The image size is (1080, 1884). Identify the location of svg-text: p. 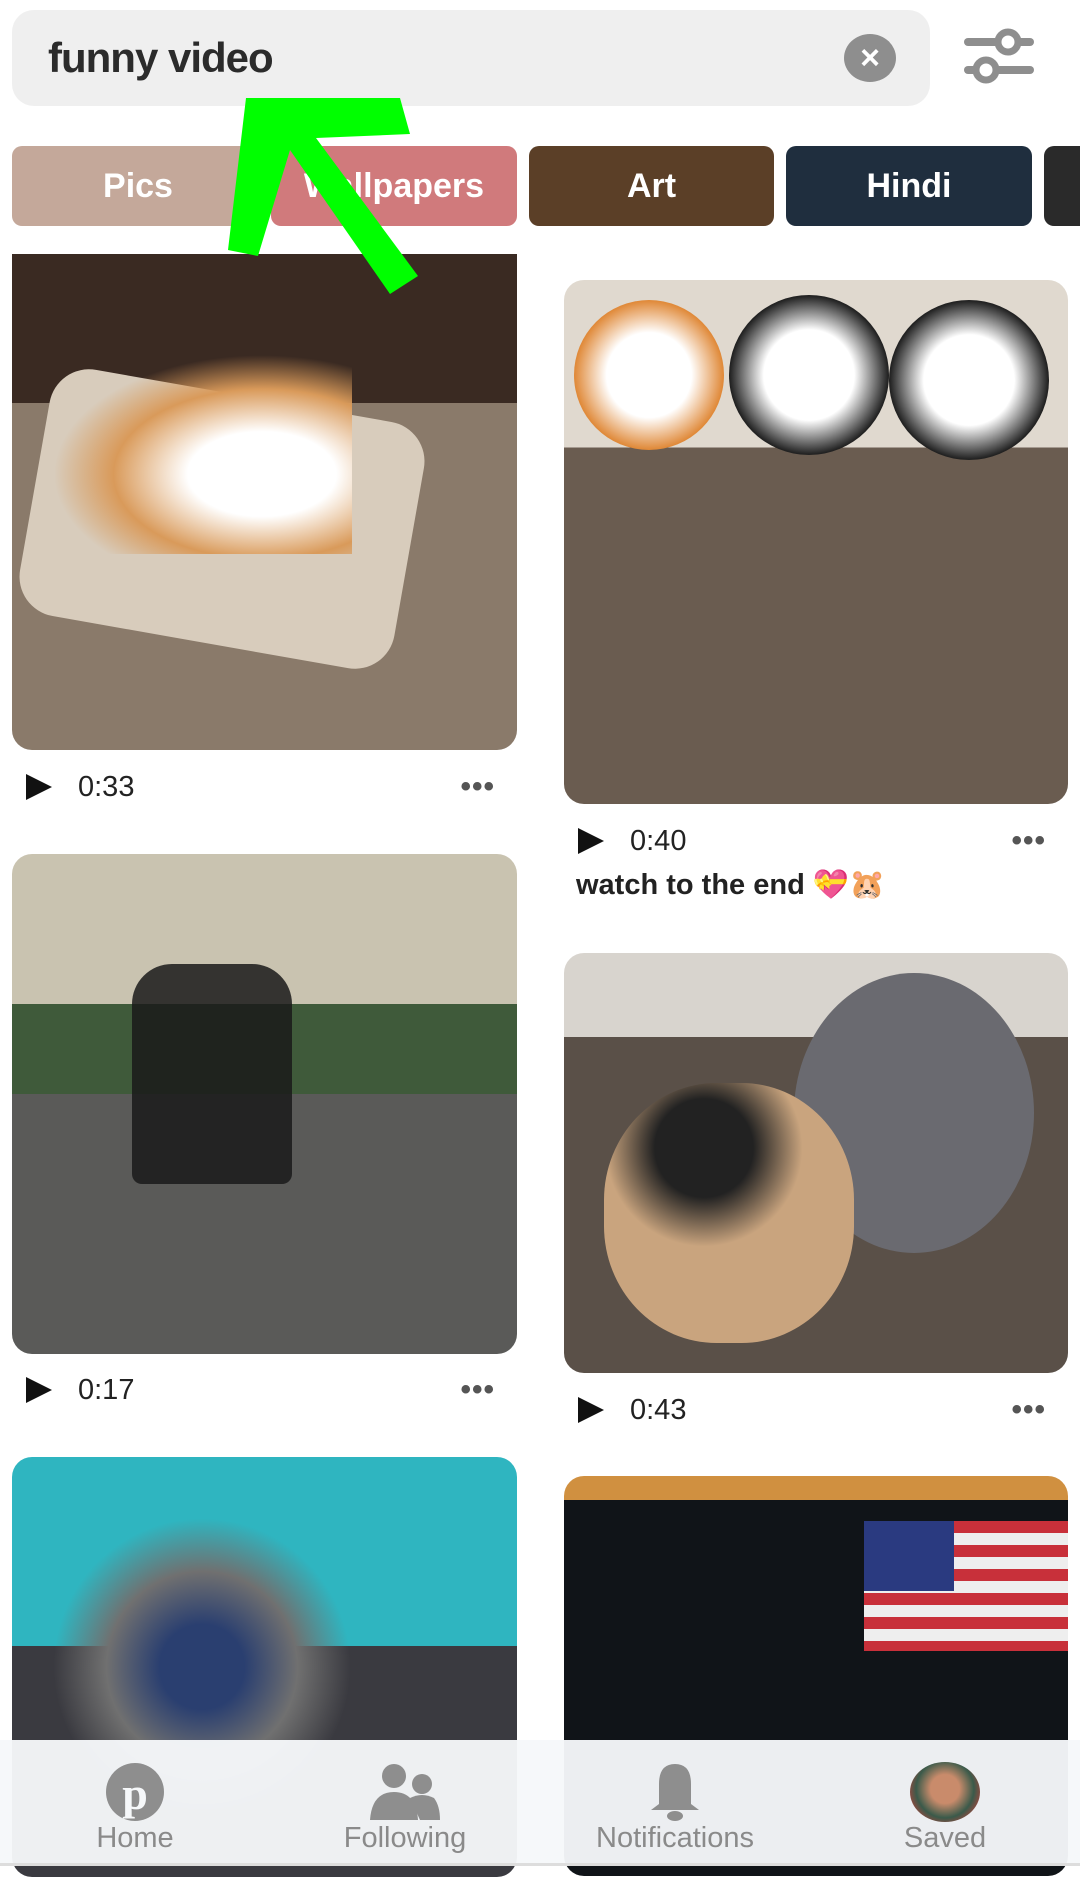
(135, 1793).